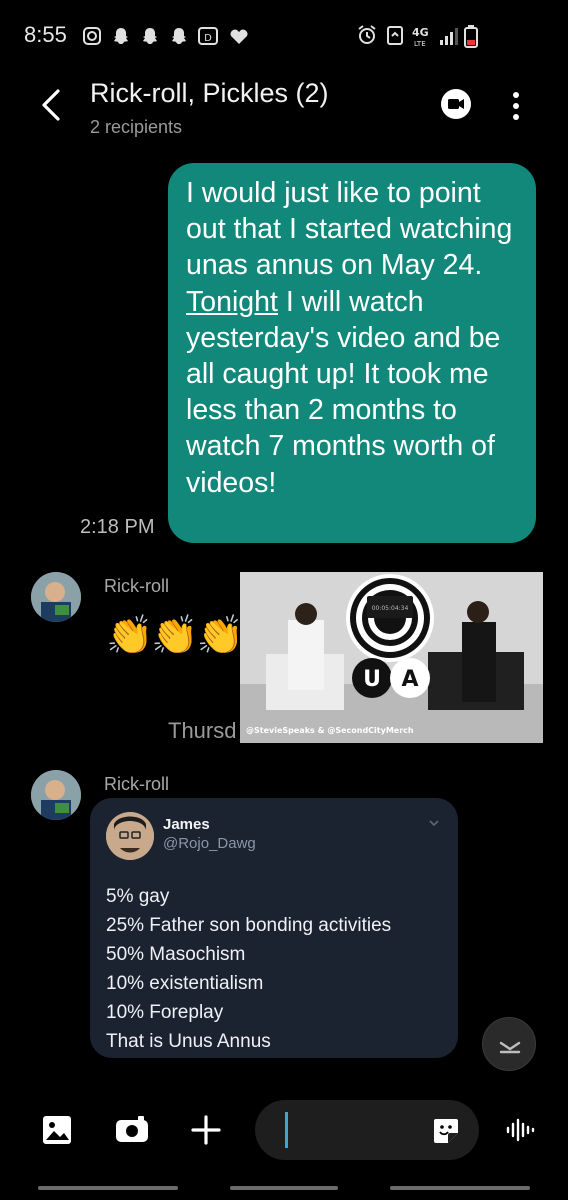 This screenshot has height=1200, width=568. Describe the element at coordinates (390, 608) in the screenshot. I see `svg-text: 00:05:04:34` at that location.